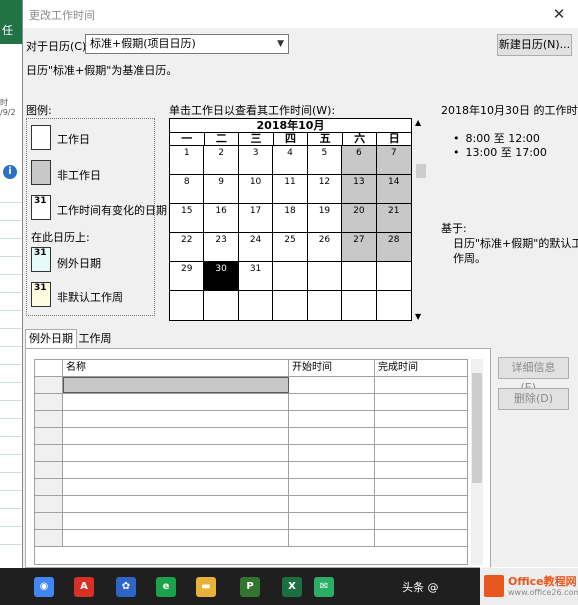 This screenshot has width=578, height=605. Describe the element at coordinates (292, 587) in the screenshot. I see `excel-icon: X` at that location.